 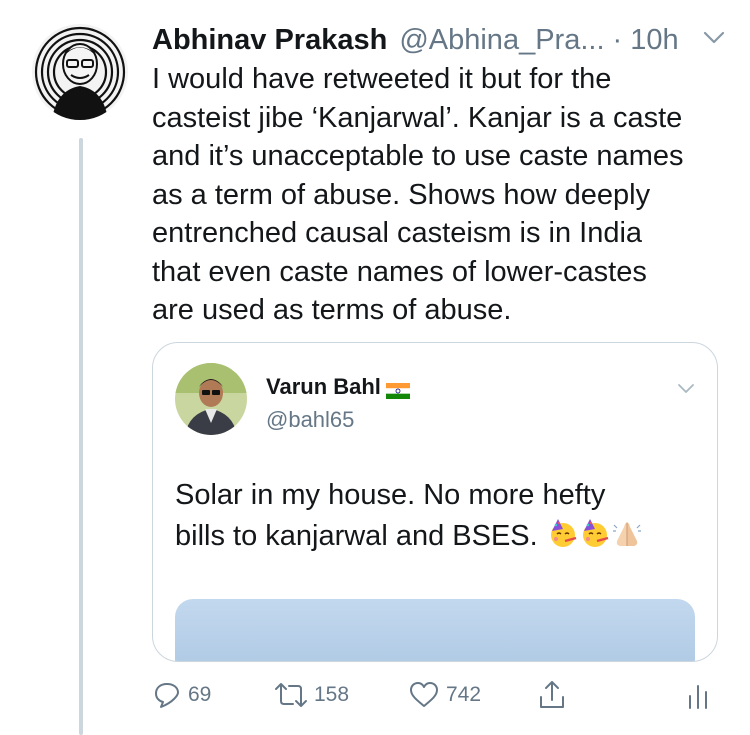 I want to click on tweet-text-line: entrenched causal casteism is in India, so click(x=397, y=233).